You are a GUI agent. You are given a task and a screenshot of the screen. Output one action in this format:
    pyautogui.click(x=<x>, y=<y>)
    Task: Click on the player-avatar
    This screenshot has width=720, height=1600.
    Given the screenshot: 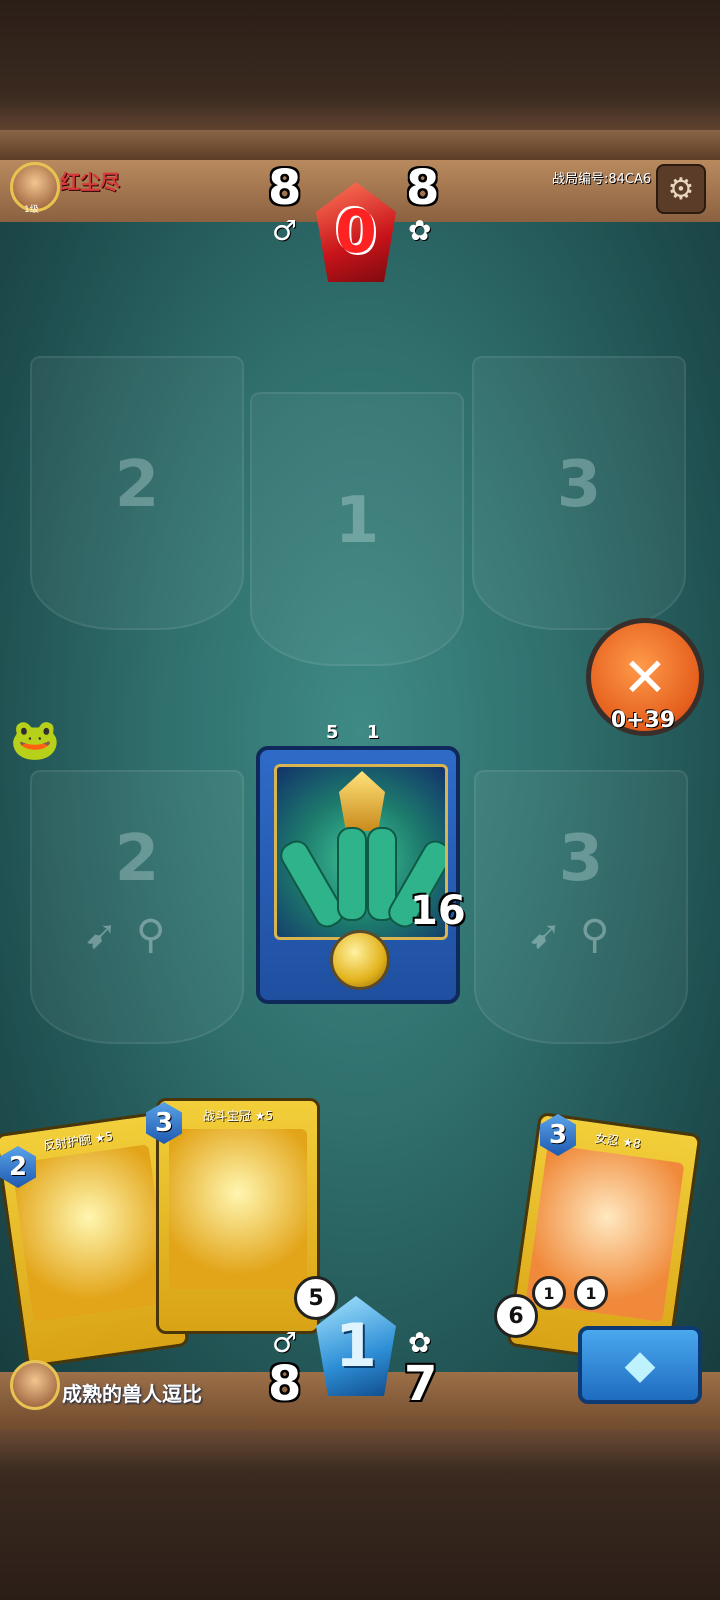 What is the action you would take?
    pyautogui.click(x=35, y=1385)
    